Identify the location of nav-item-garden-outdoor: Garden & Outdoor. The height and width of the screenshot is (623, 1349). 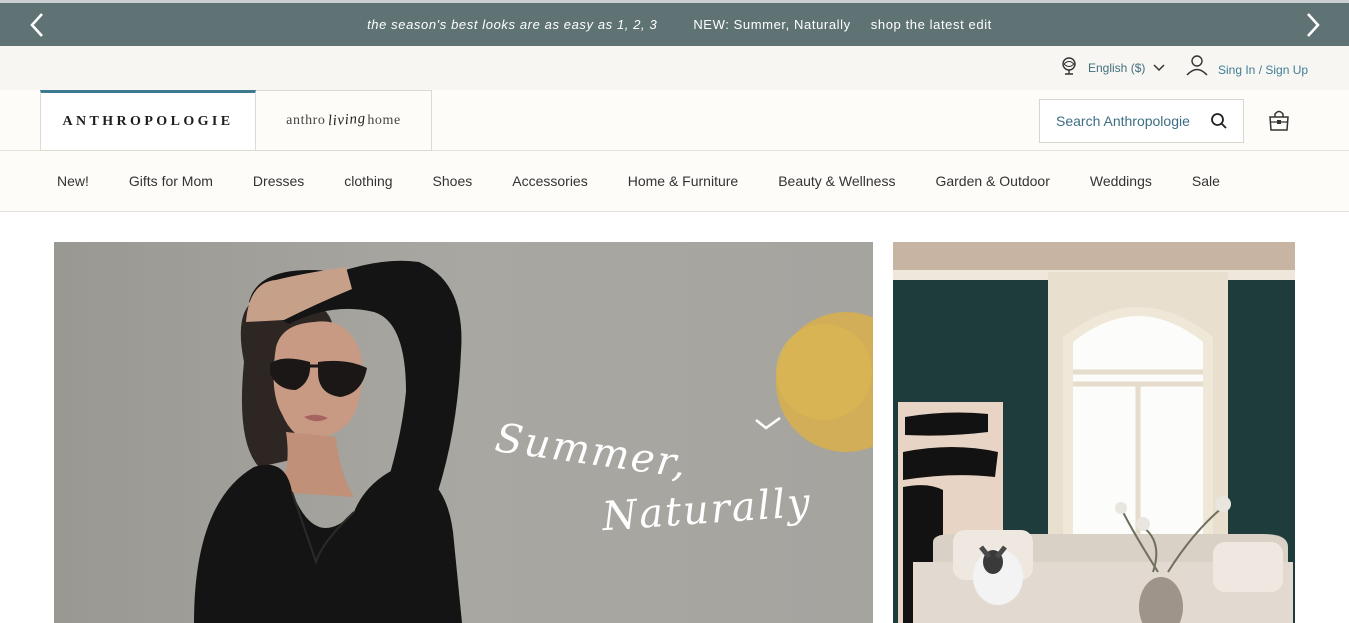
(992, 181).